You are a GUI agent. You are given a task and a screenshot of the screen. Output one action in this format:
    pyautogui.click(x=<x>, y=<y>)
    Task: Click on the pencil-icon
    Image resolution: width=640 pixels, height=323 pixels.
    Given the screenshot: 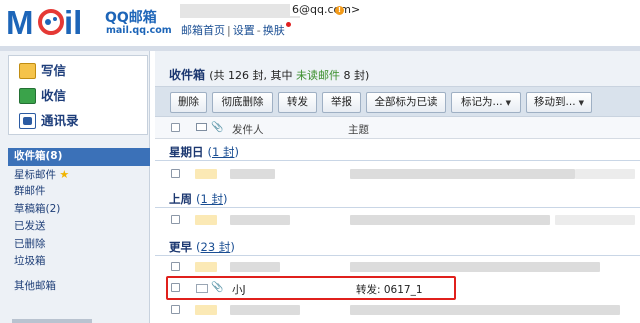 What is the action you would take?
    pyautogui.click(x=27, y=71)
    